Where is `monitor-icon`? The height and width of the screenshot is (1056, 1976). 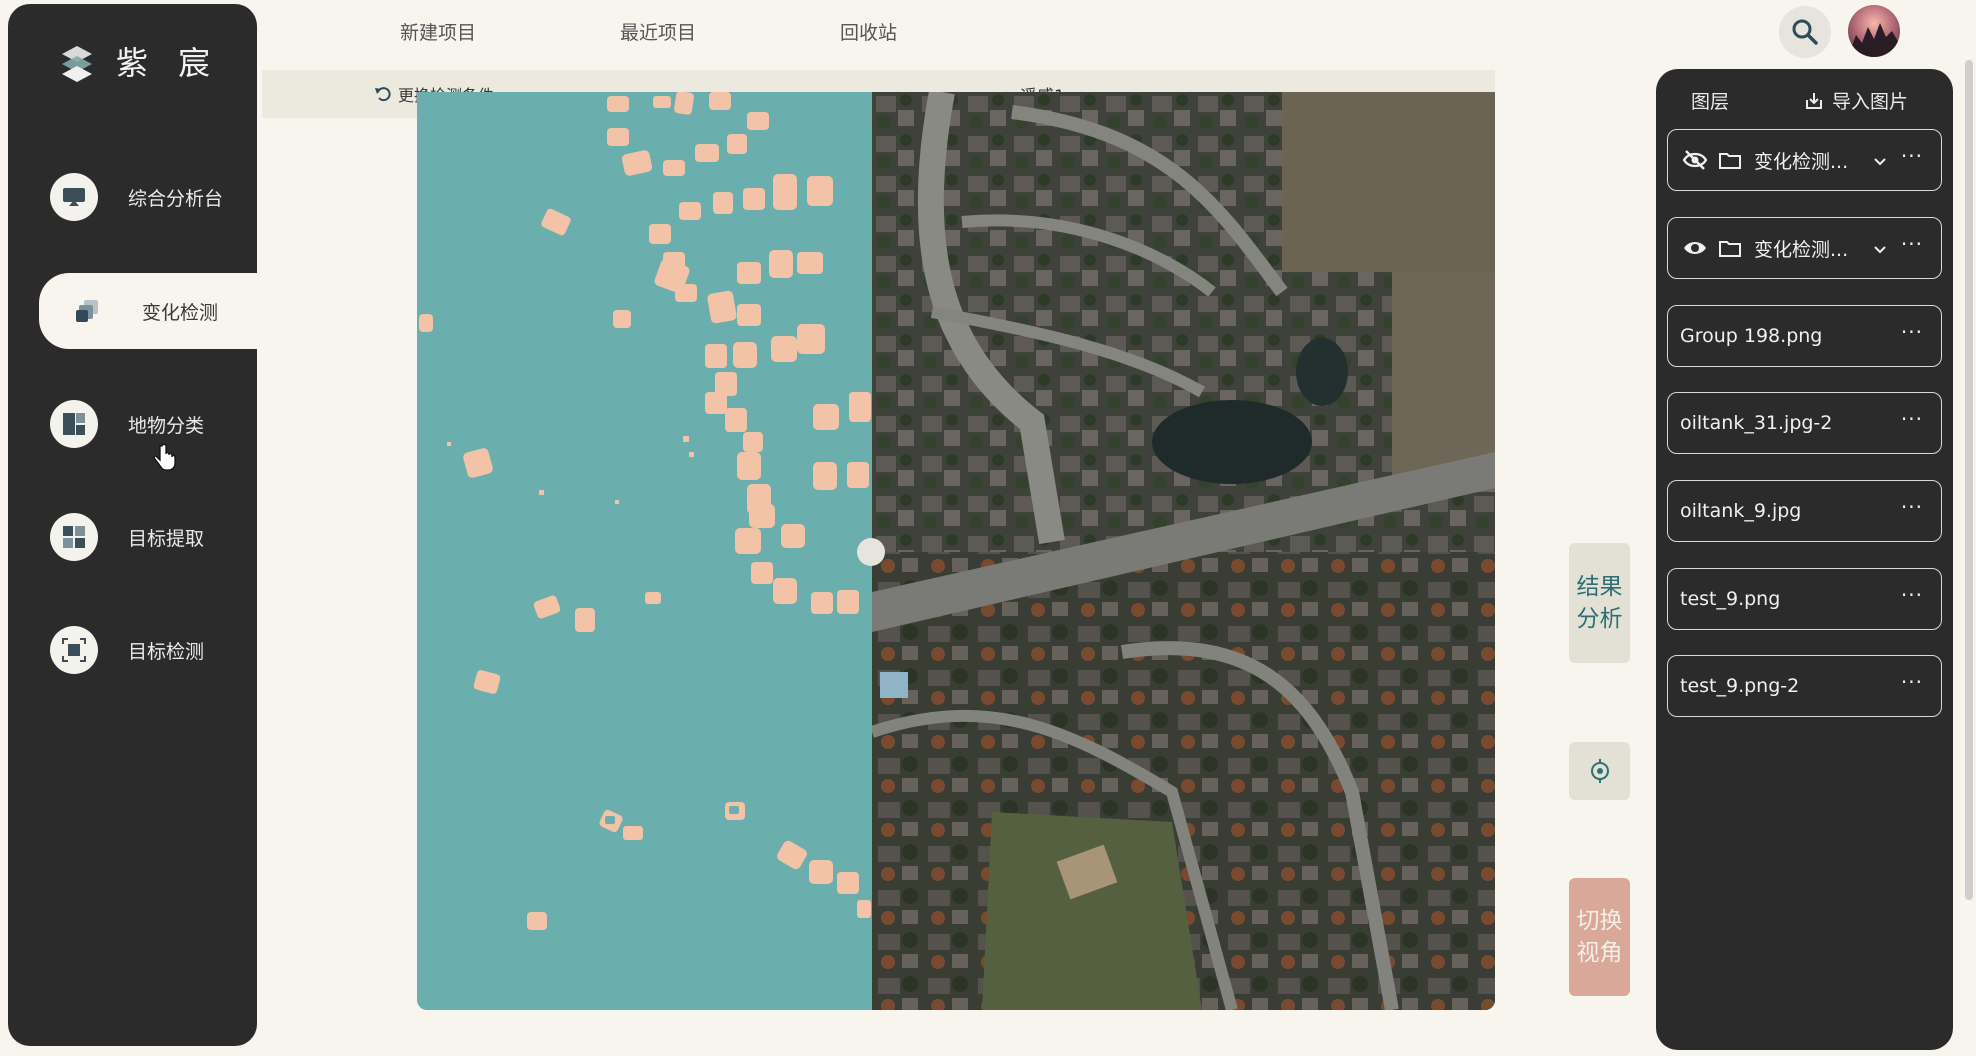 monitor-icon is located at coordinates (74, 197).